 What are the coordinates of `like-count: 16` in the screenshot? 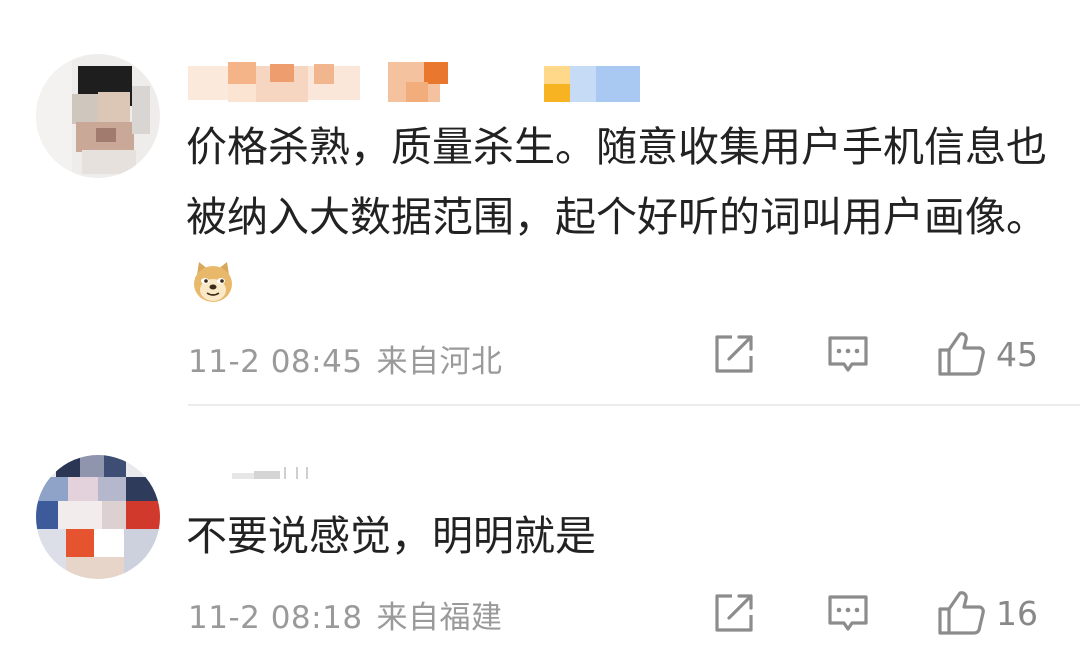 It's located at (1017, 613).